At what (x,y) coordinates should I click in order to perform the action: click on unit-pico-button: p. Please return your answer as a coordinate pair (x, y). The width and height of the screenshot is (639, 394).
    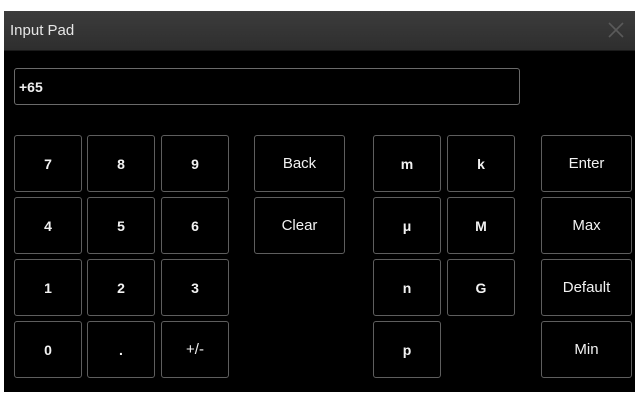
    Looking at the image, I should click on (407, 349).